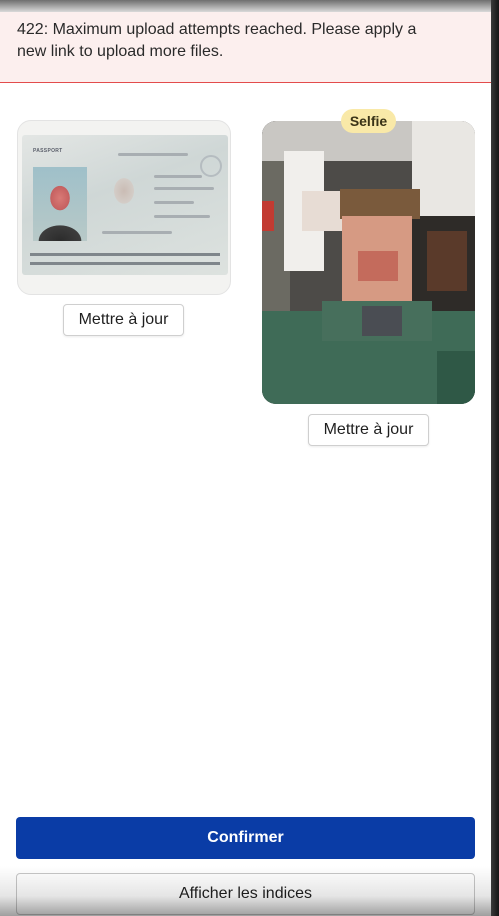 The width and height of the screenshot is (499, 916). I want to click on selfie-object, so click(268, 216).